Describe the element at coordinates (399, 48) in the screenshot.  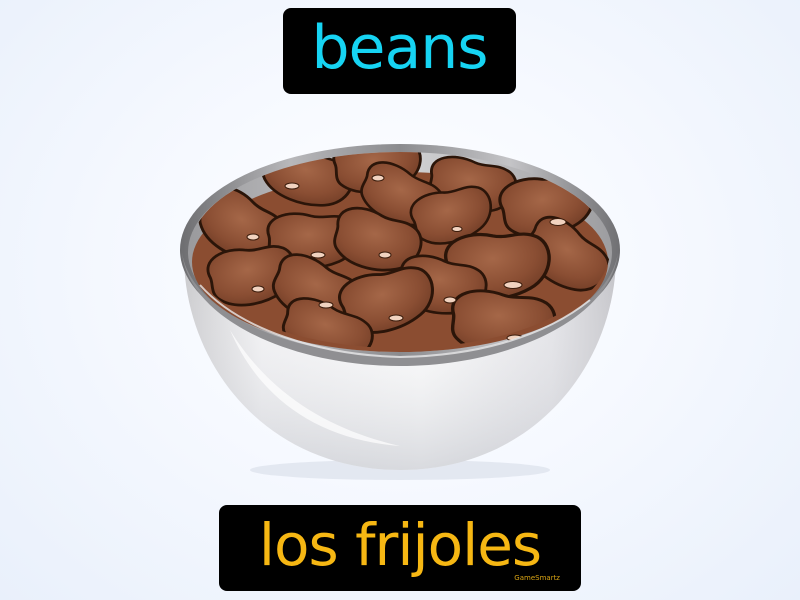
I see `english-word: beans` at that location.